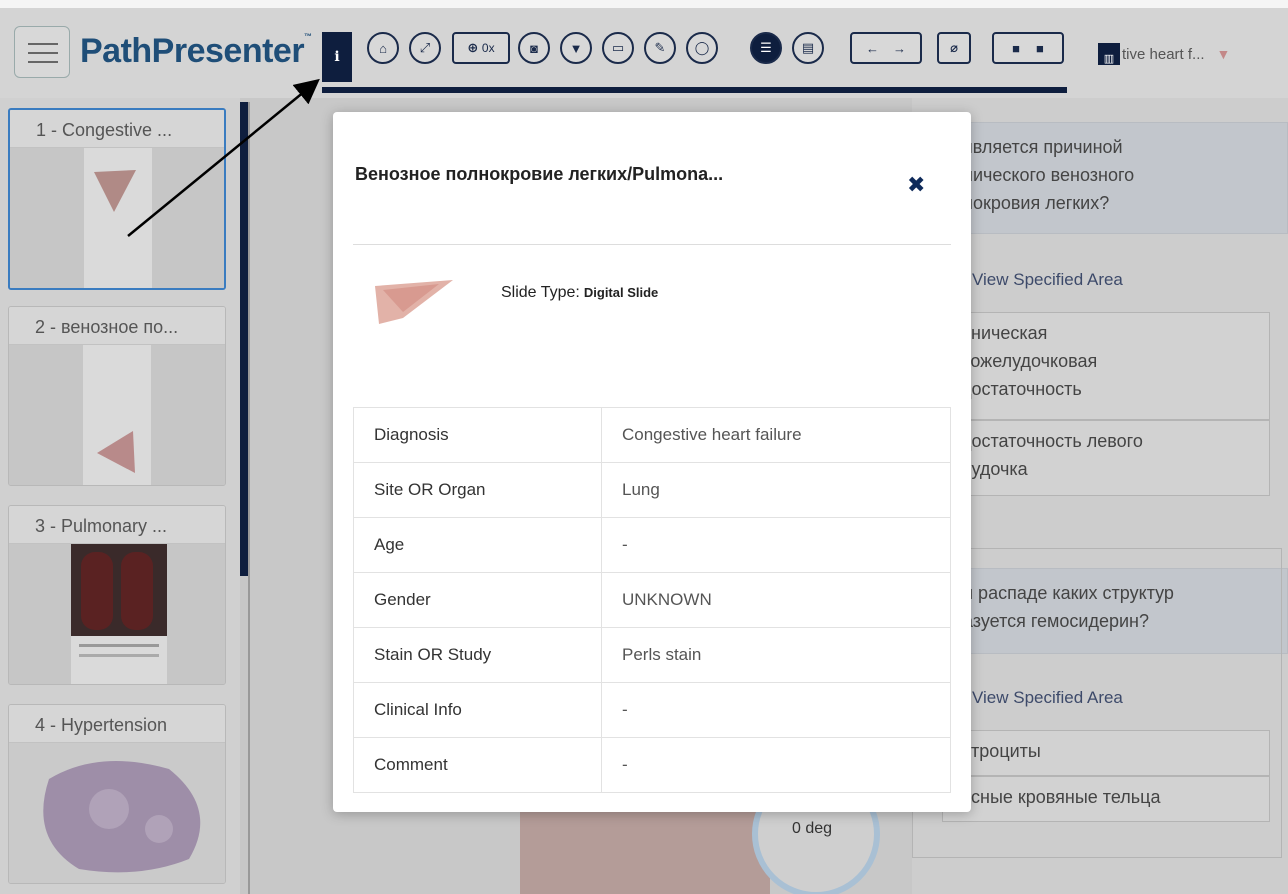  I want to click on answer-option: достаточность левого лудочка, so click(1106, 458).